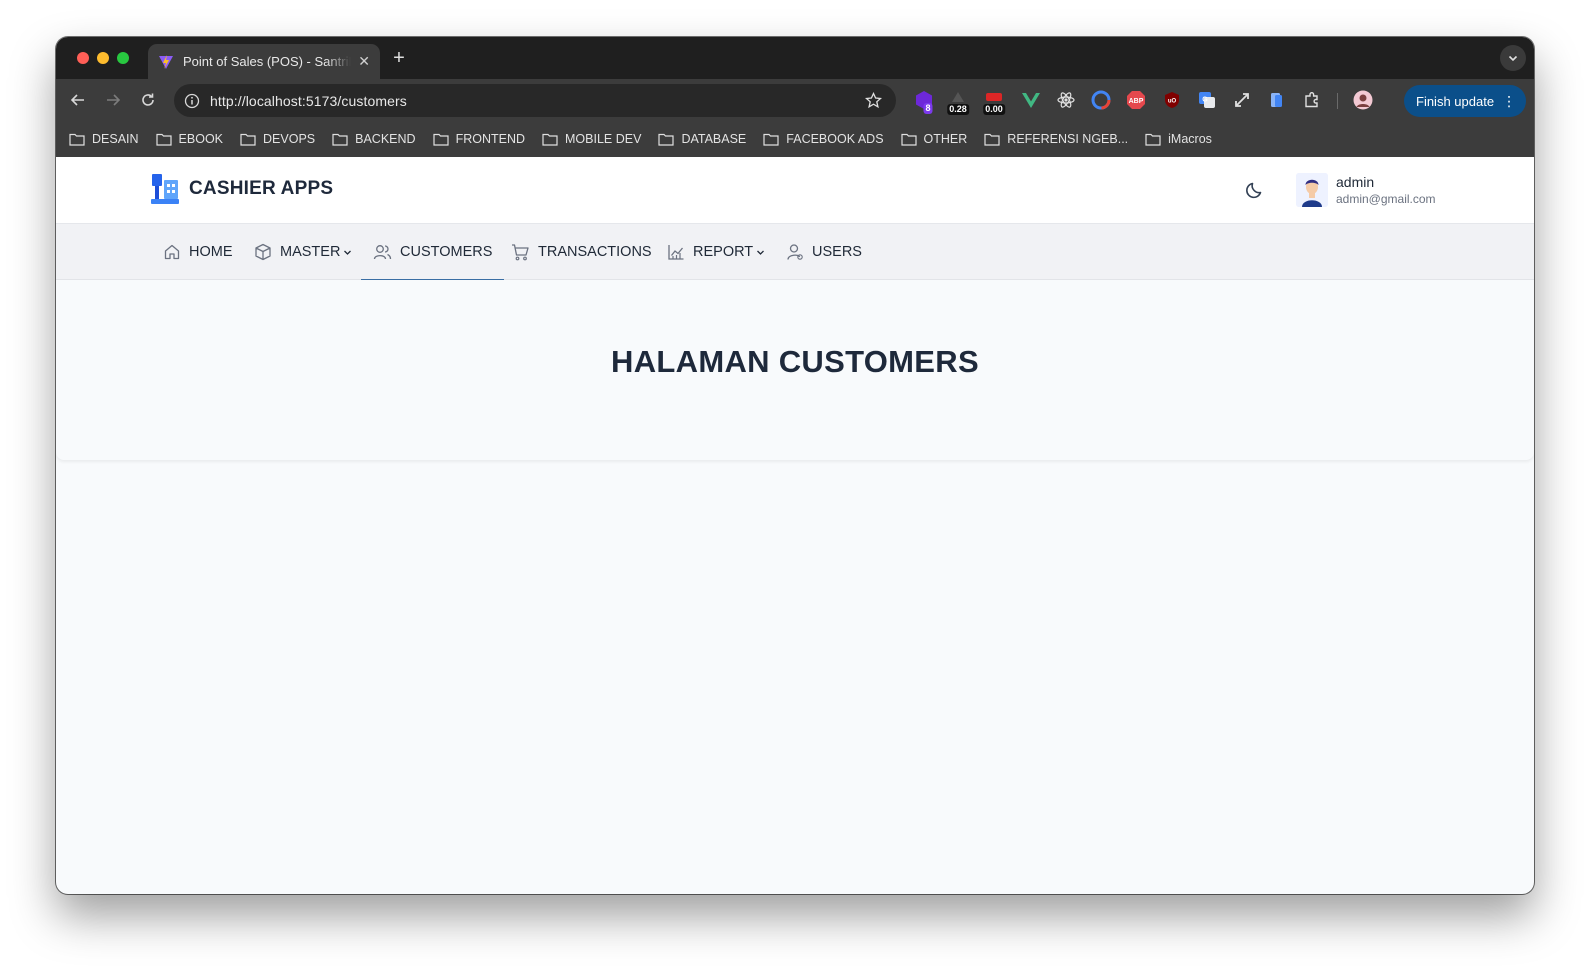 The image size is (1590, 967). Describe the element at coordinates (1363, 100) in the screenshot. I see `profile-avatar-icon` at that location.